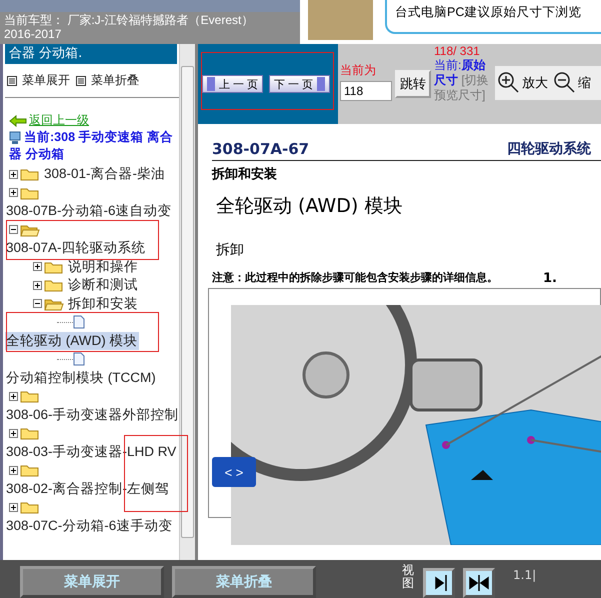 Image resolution: width=601 pixels, height=598 pixels. Describe the element at coordinates (550, 278) in the screenshot. I see `step-number: 1.` at that location.